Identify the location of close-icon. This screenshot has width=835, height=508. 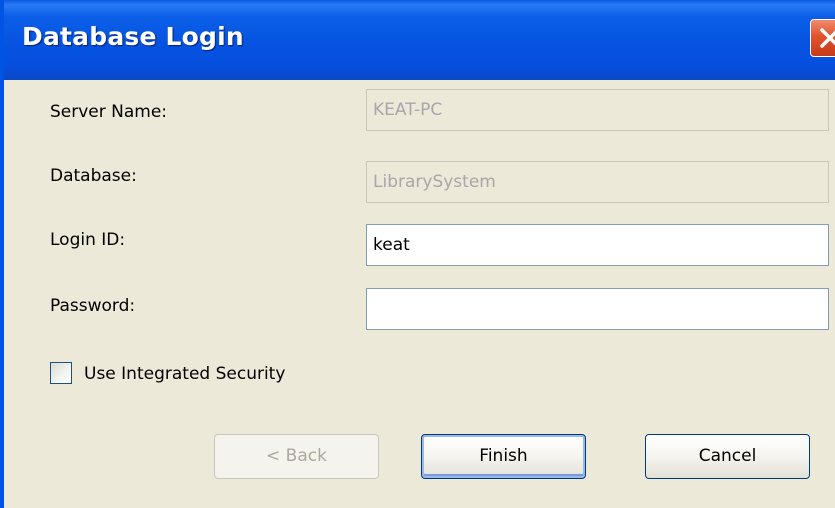
(827, 38).